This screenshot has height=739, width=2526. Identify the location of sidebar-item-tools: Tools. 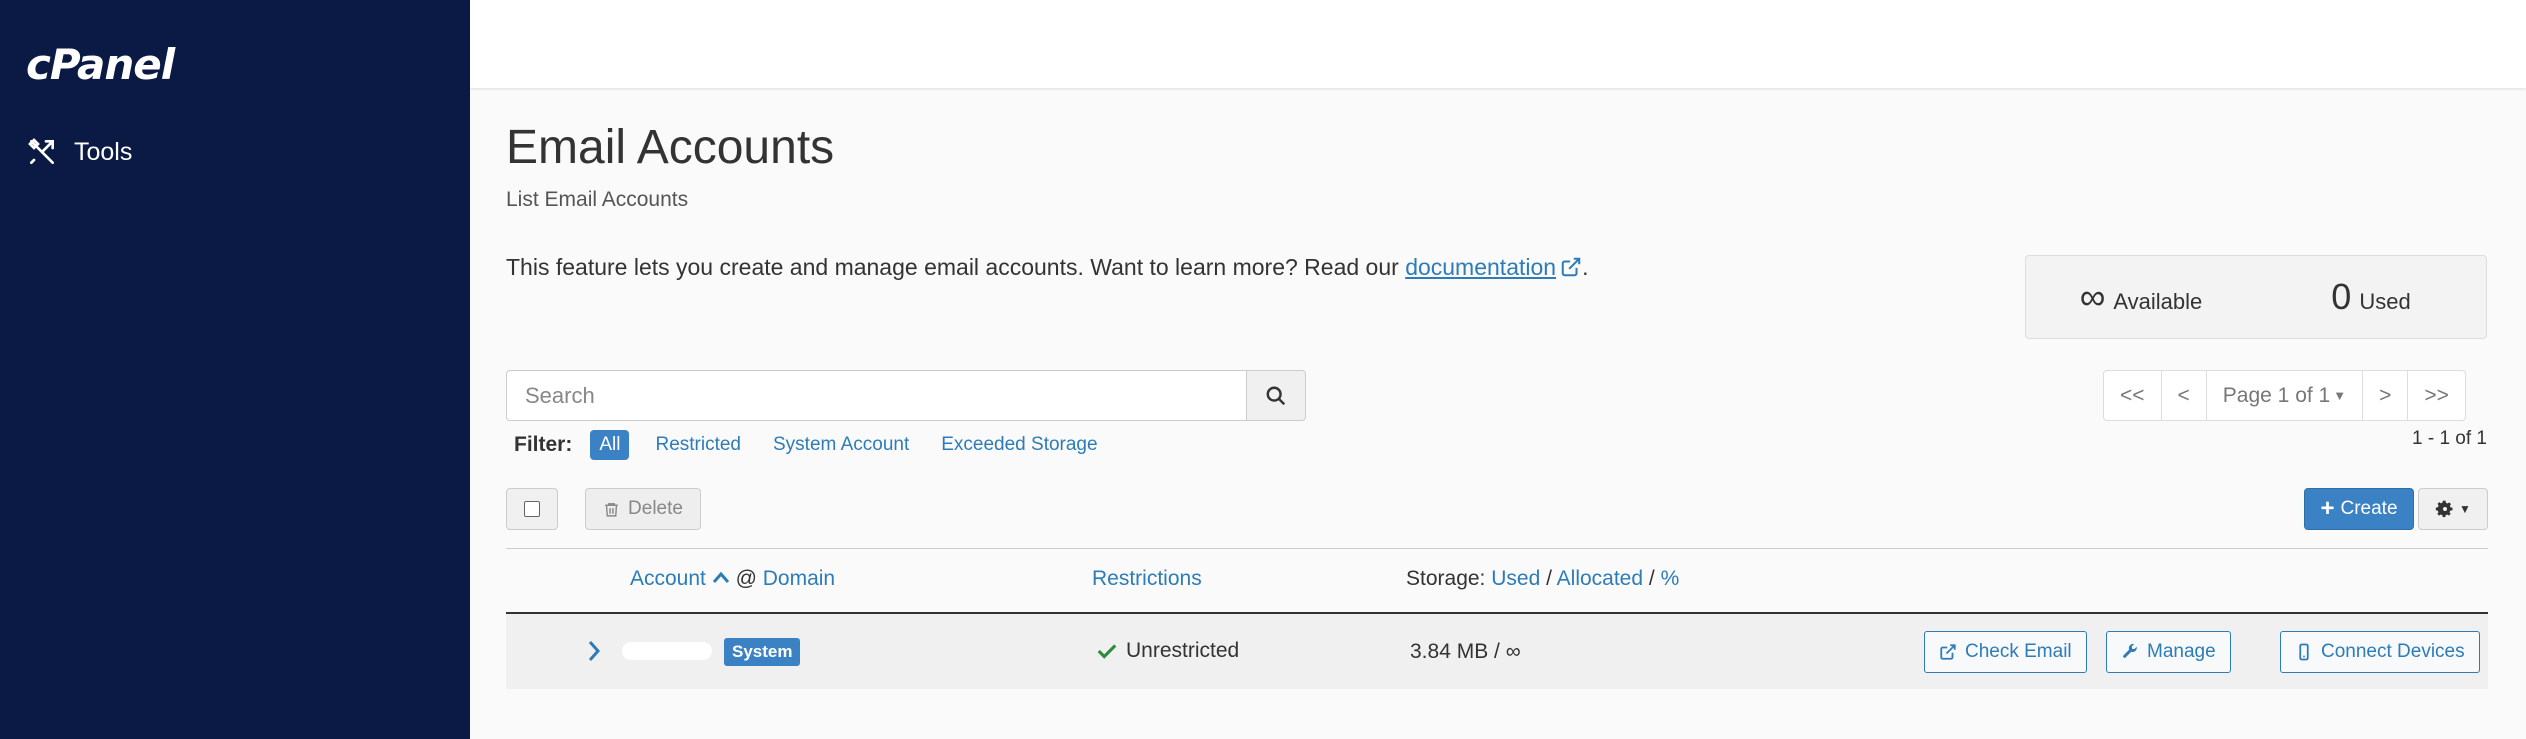
(79, 152).